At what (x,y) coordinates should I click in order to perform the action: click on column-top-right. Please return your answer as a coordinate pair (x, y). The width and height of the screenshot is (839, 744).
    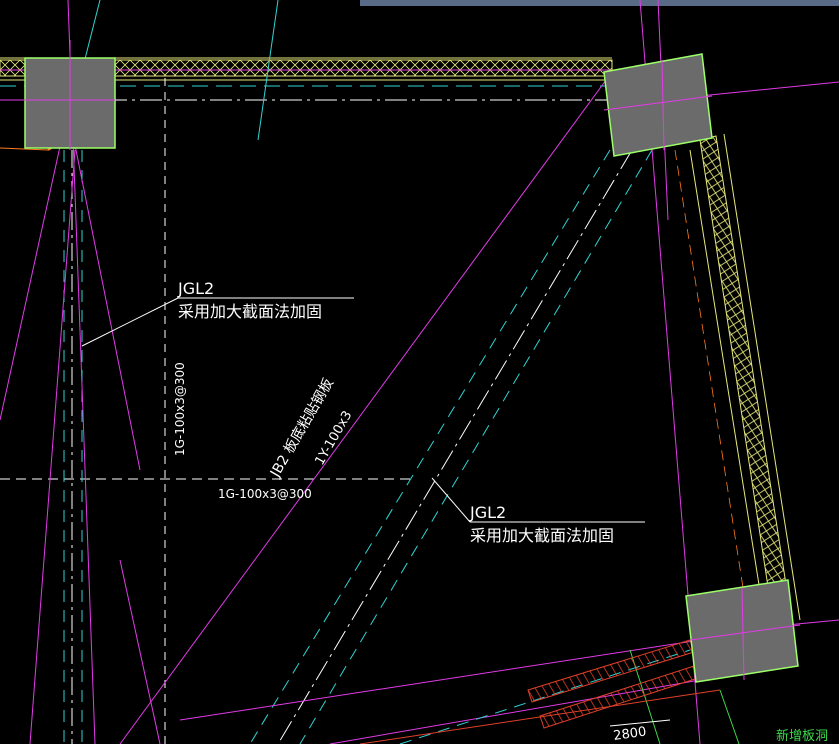
    Looking at the image, I should click on (658, 105).